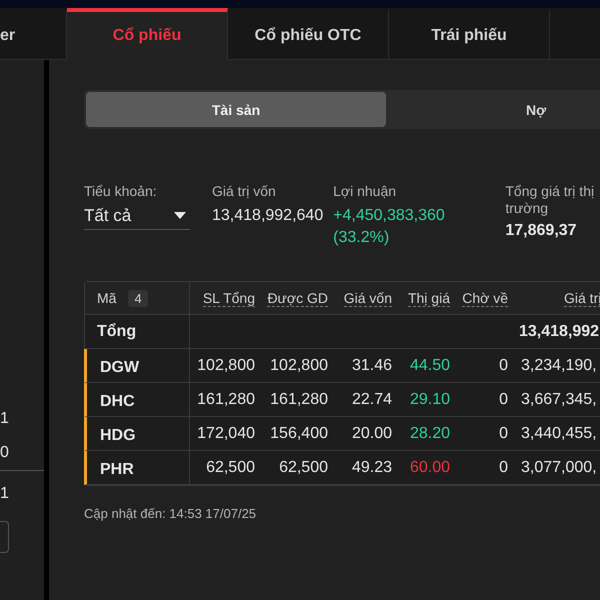 Image resolution: width=600 pixels, height=600 pixels. Describe the element at coordinates (147, 34) in the screenshot. I see `tab: Cổ phiếu` at that location.